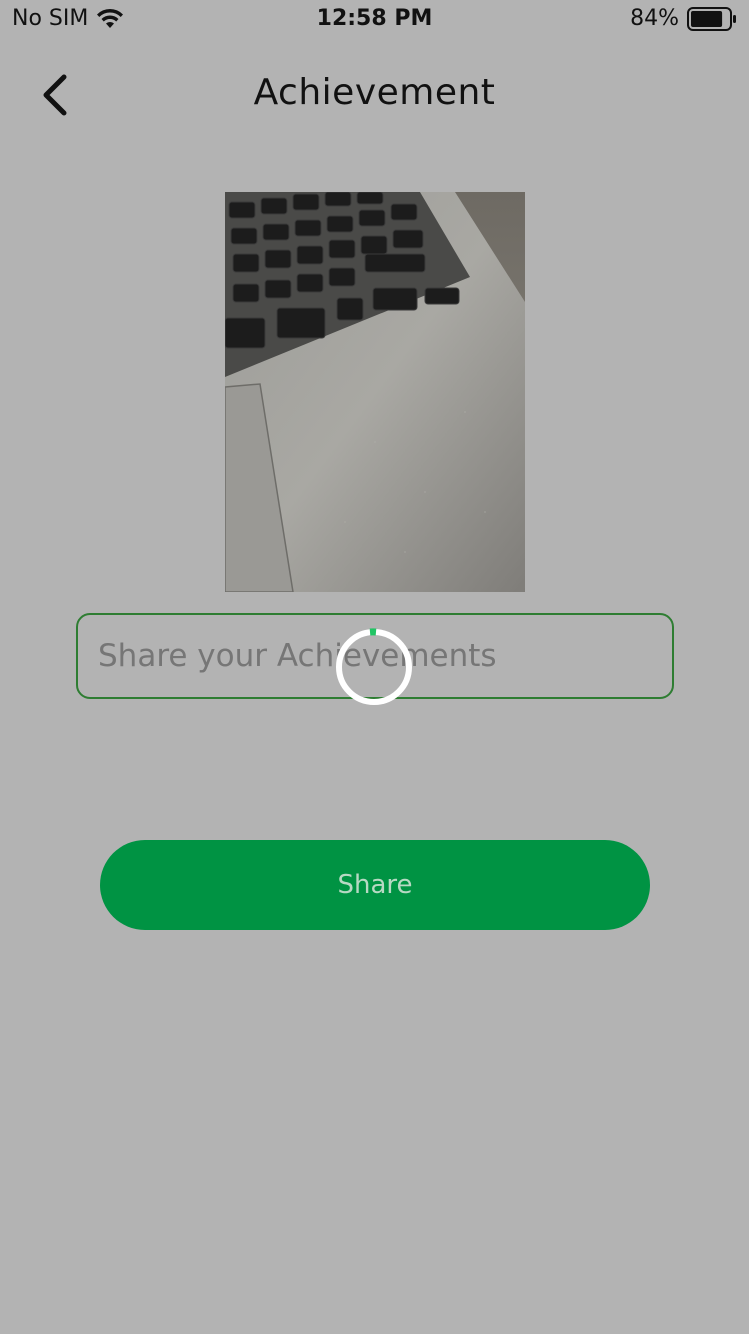  I want to click on battery-icon, so click(712, 18).